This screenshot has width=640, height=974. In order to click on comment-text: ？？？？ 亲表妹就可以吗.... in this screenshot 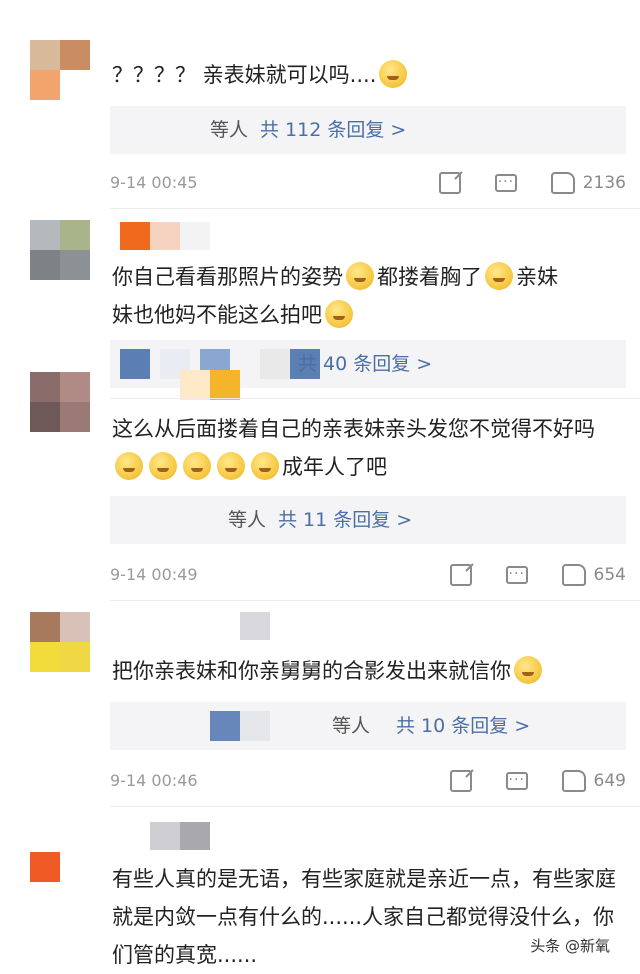, I will do `click(369, 75)`.